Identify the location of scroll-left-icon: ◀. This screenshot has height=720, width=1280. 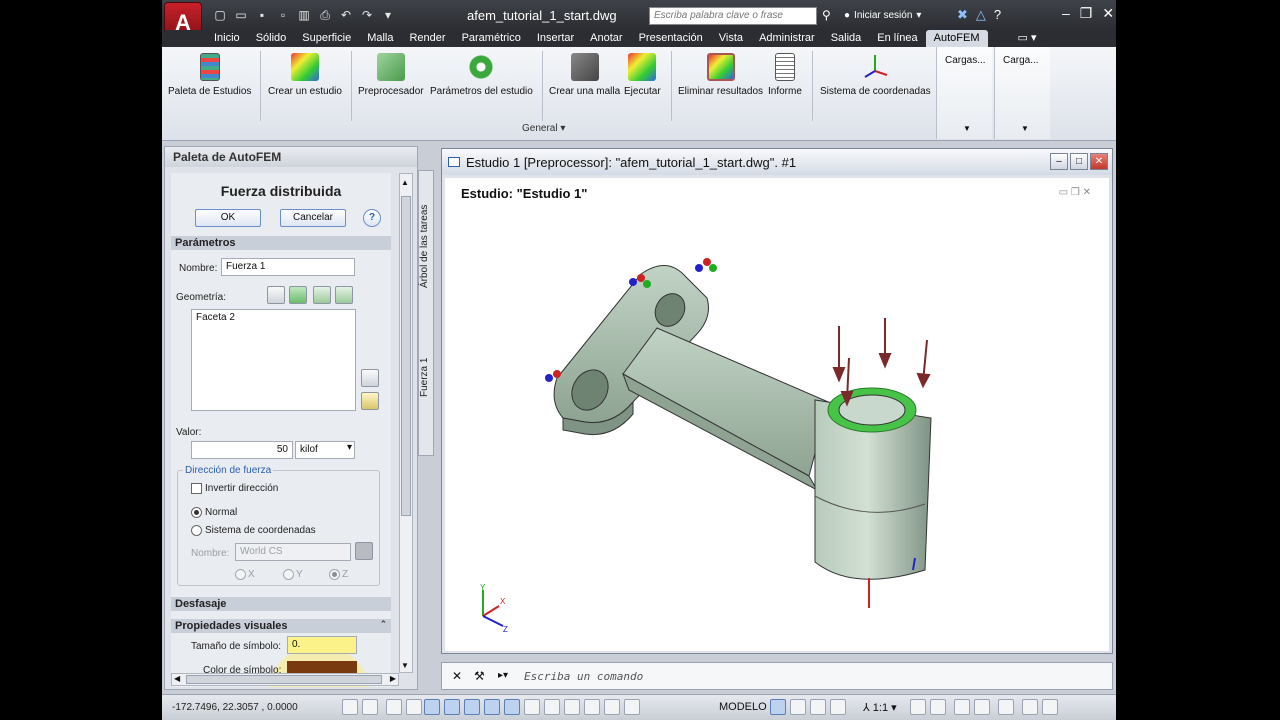
(177, 678).